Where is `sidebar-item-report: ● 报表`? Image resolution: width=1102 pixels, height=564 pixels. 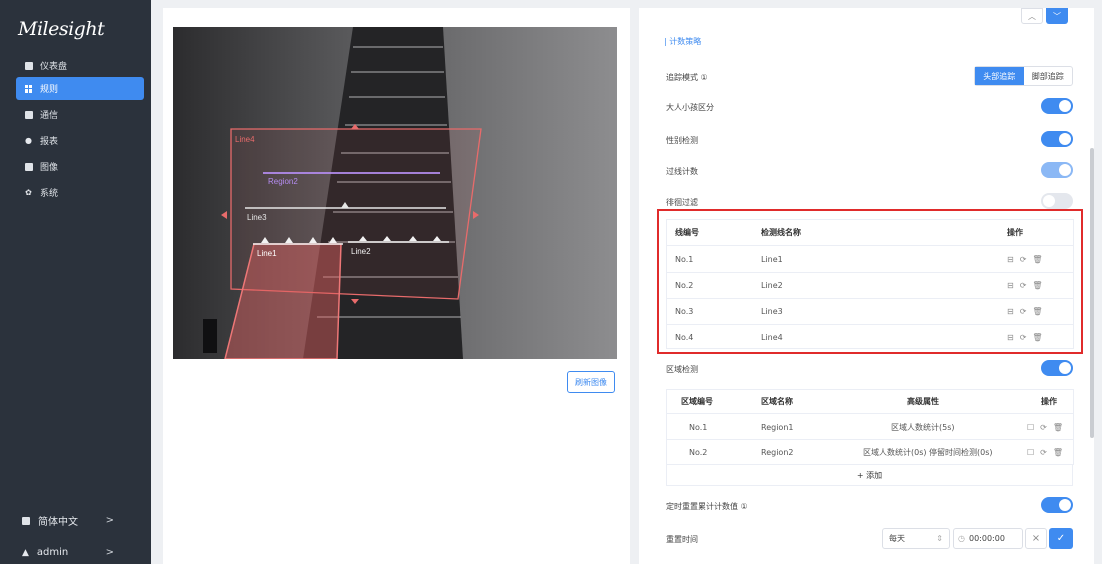
sidebar-item-report: ● 报表 is located at coordinates (80, 140).